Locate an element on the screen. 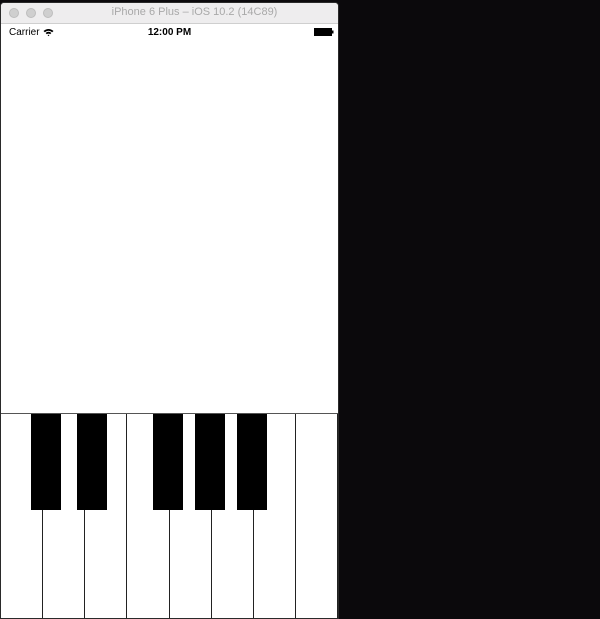  window-title: iPhone 6 Plus – iOS 10.2 (14C89) is located at coordinates (194, 12).